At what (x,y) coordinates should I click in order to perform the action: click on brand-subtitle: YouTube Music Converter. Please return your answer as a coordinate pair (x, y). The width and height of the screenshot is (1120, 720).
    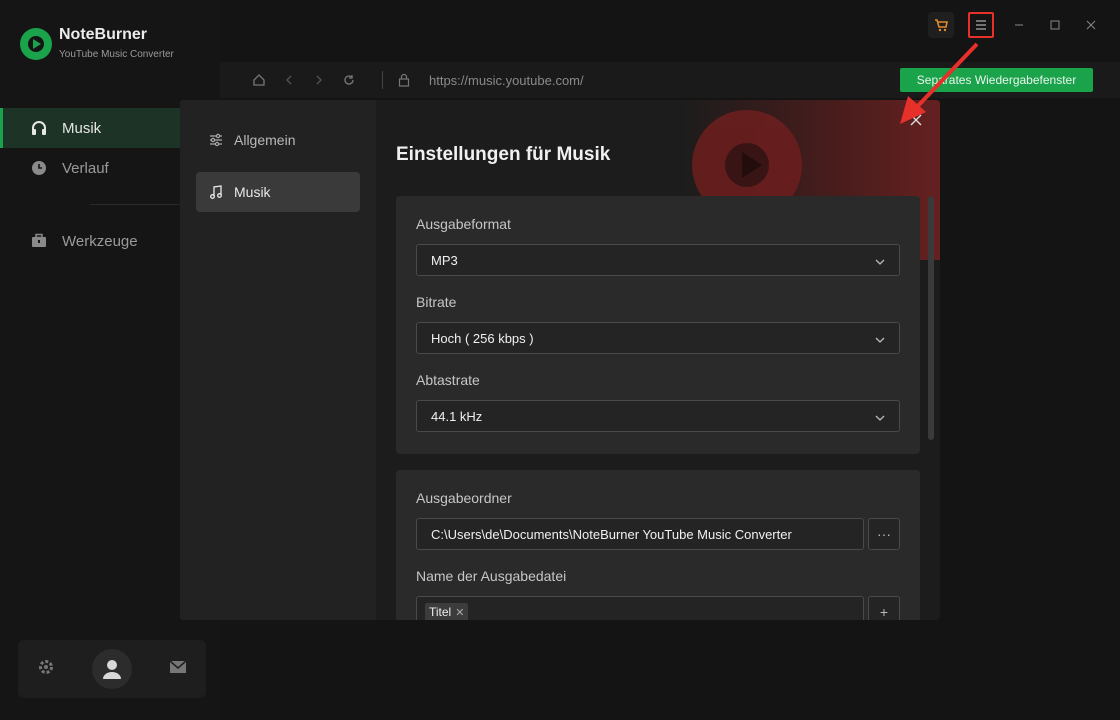
    Looking at the image, I should click on (116, 54).